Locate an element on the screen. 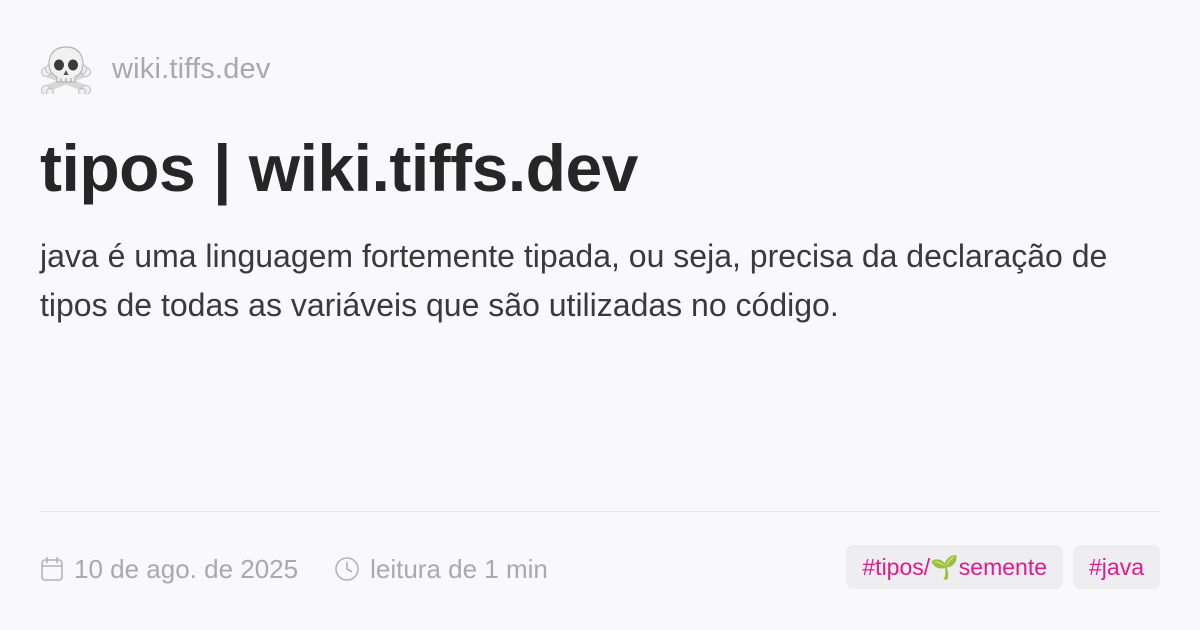 The image size is (1200, 630). publish-date: 10 de ago. de 2025 is located at coordinates (169, 569).